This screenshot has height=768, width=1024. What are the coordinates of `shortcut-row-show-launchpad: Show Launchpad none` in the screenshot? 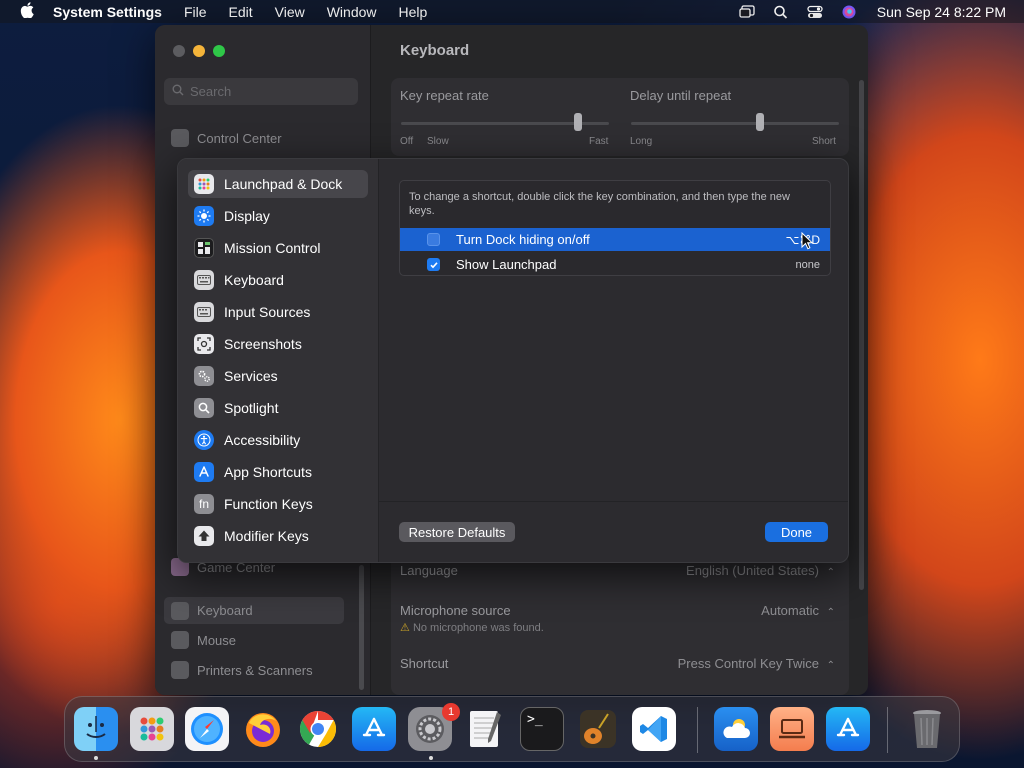 It's located at (615, 264).